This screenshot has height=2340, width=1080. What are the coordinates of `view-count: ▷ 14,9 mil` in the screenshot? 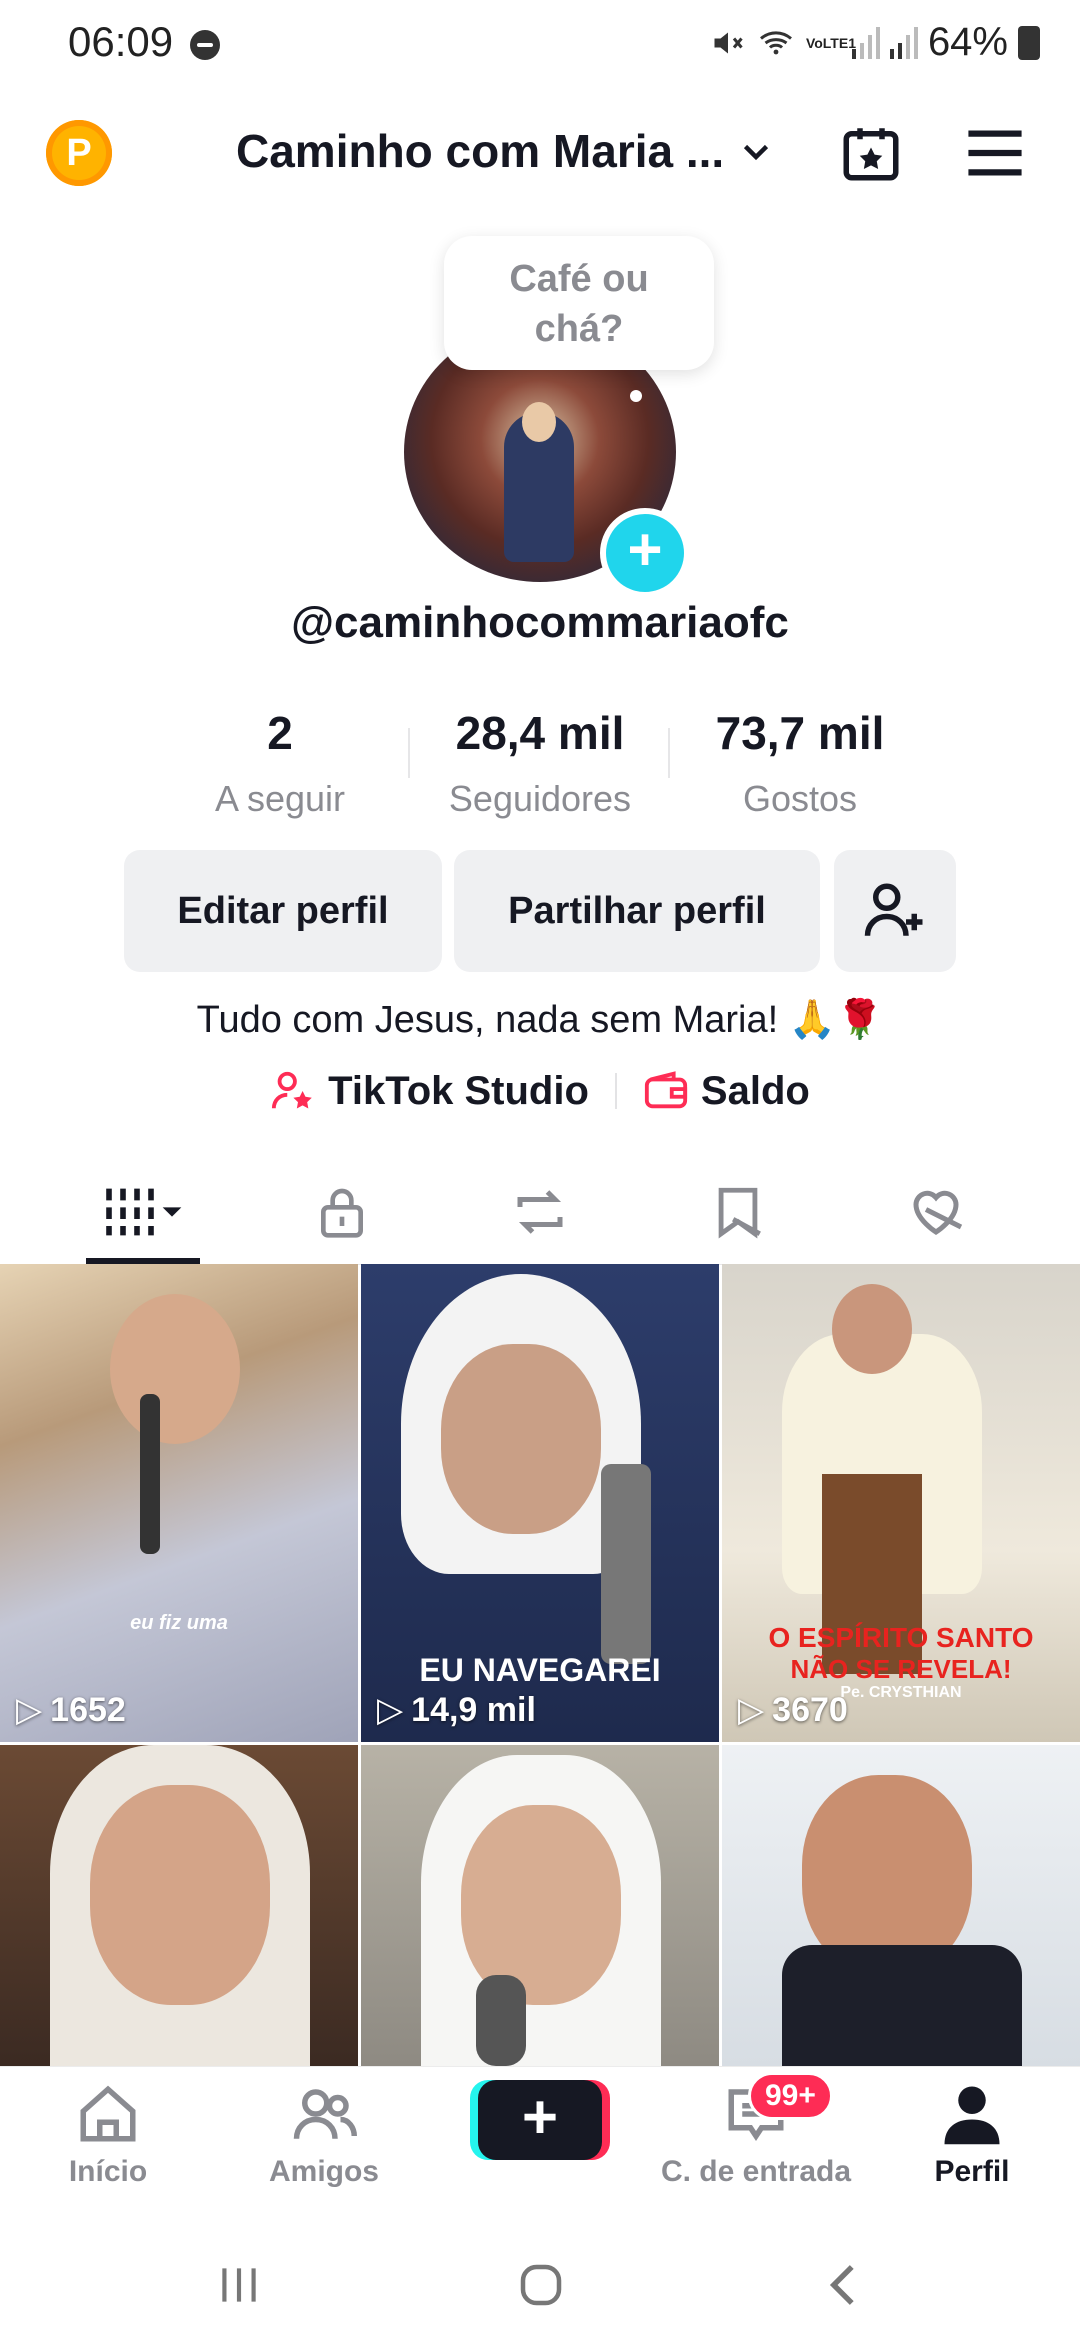 It's located at (456, 1710).